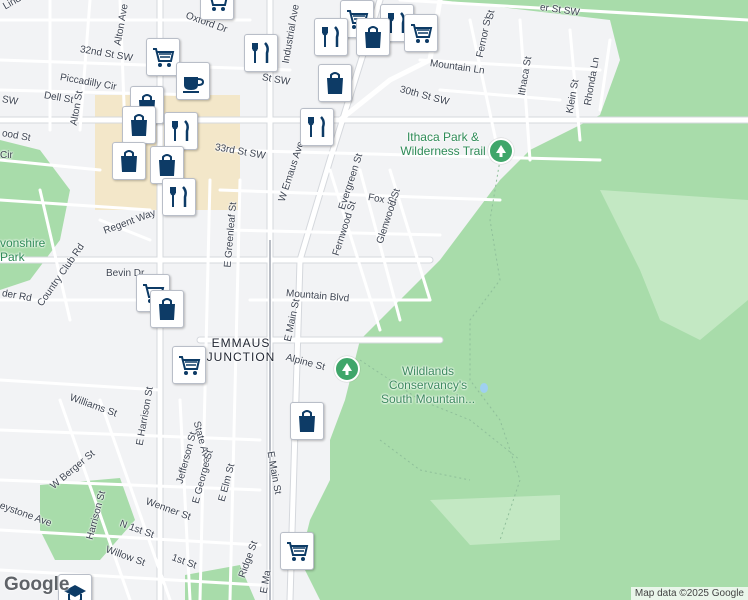  Describe the element at coordinates (443, 144) in the screenshot. I see `park-label-ithaca: Ithaca Park & Wilderness Trail` at that location.